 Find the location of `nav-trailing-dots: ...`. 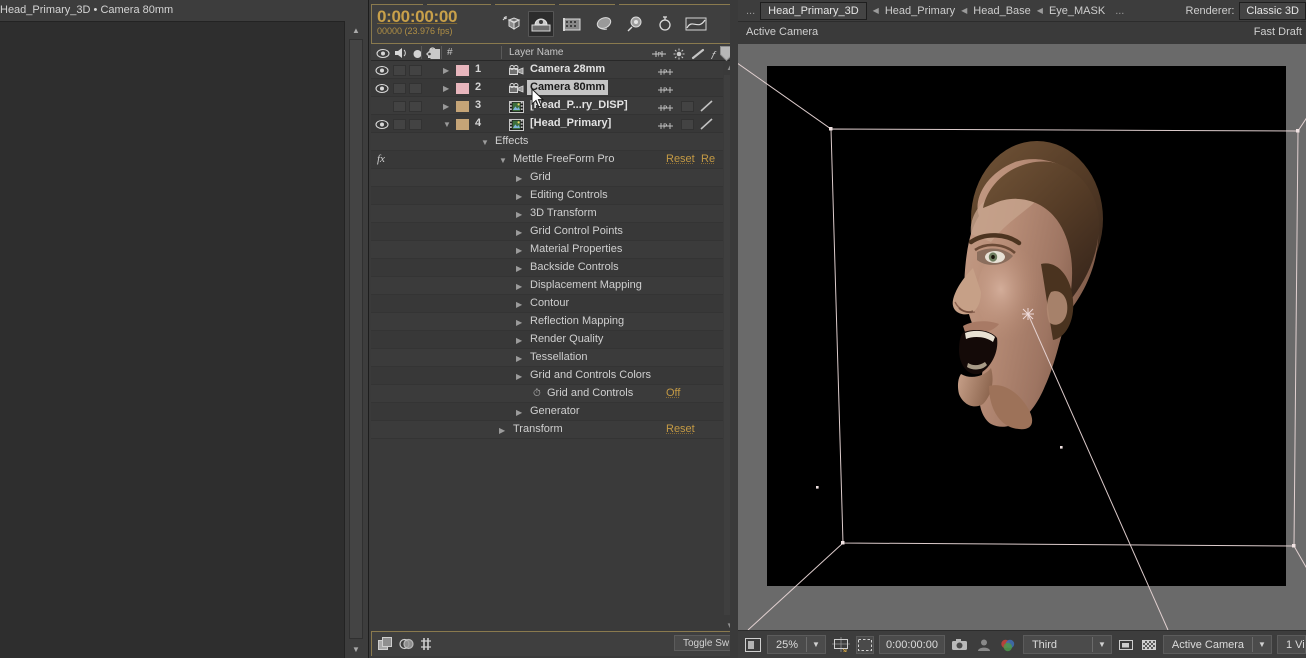

nav-trailing-dots: ... is located at coordinates (1119, 11).